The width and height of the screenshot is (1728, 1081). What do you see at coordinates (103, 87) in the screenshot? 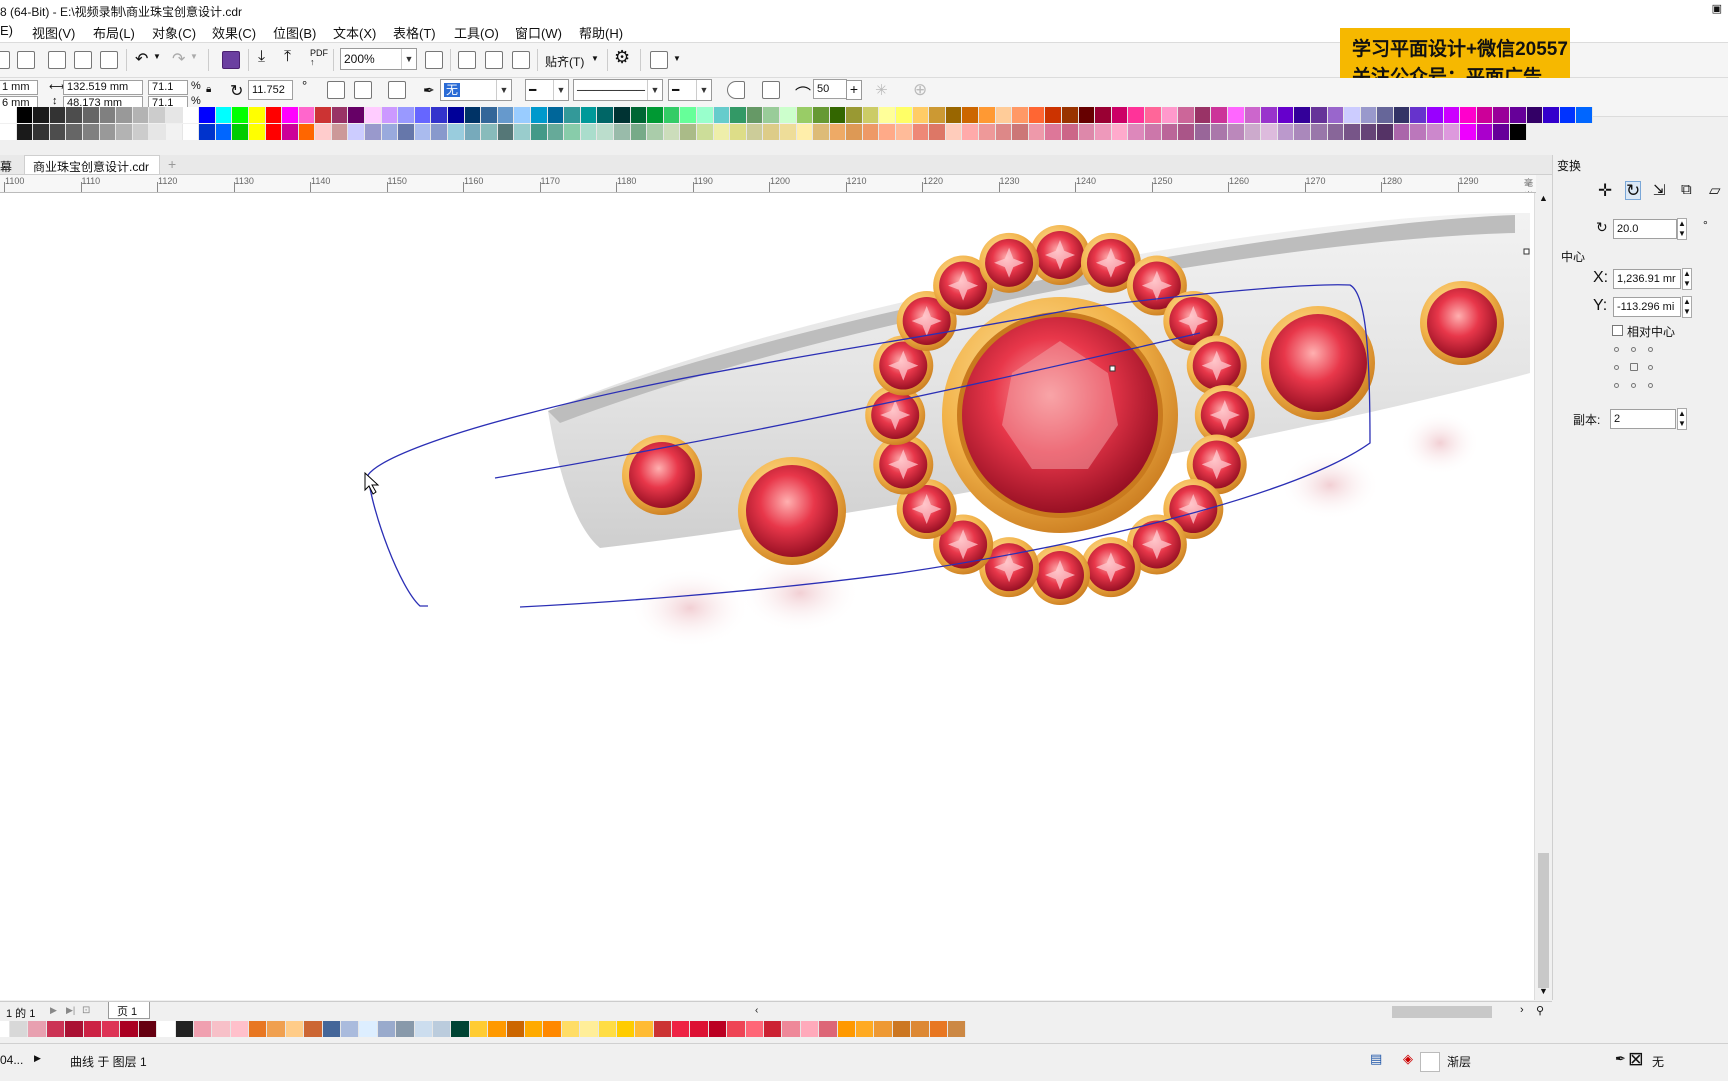
I see `object-width-field: 132.519 mm` at bounding box center [103, 87].